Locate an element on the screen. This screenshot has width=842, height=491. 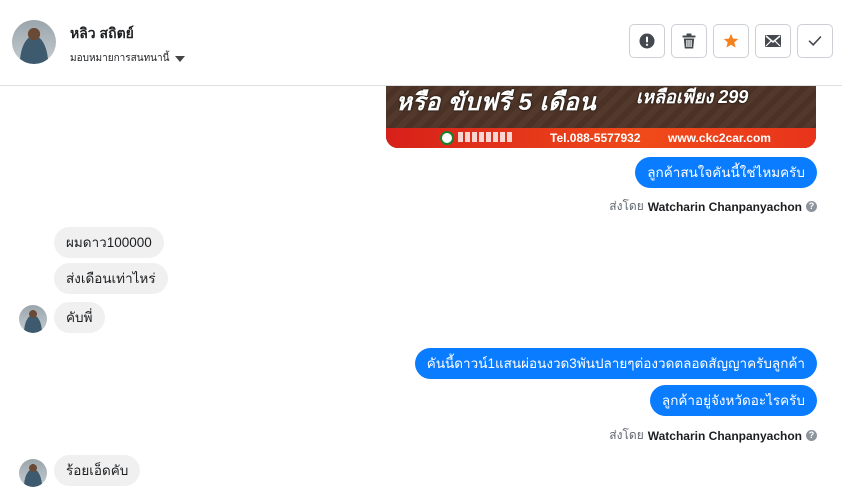
envelope-icon is located at coordinates (773, 41).